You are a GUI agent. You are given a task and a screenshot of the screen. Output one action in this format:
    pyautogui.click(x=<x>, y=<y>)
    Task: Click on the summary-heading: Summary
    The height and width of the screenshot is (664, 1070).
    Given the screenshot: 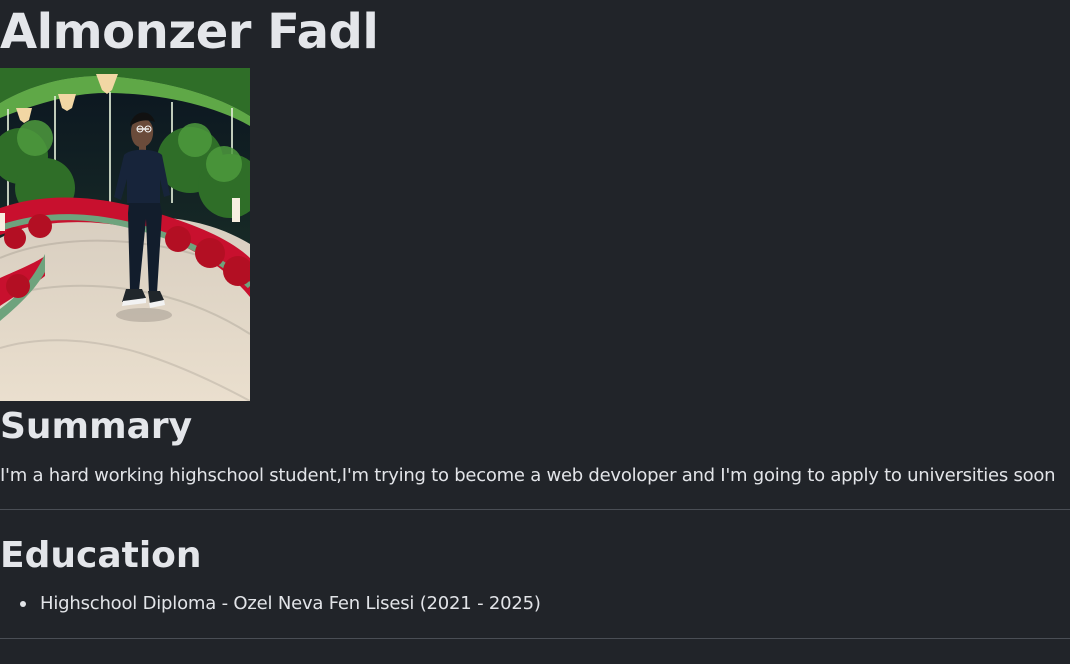 What is the action you would take?
    pyautogui.click(x=96, y=426)
    